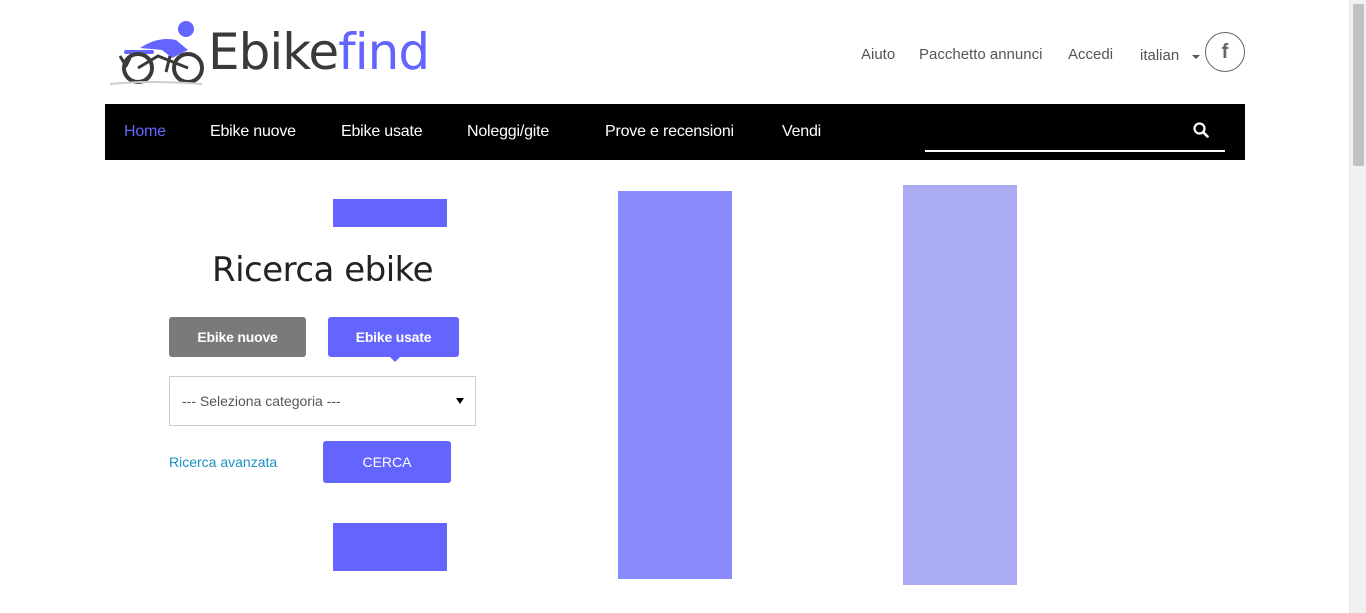 The width and height of the screenshot is (1366, 613). Describe the element at coordinates (393, 337) in the screenshot. I see `tab-ebike-usate: Ebike usate` at that location.